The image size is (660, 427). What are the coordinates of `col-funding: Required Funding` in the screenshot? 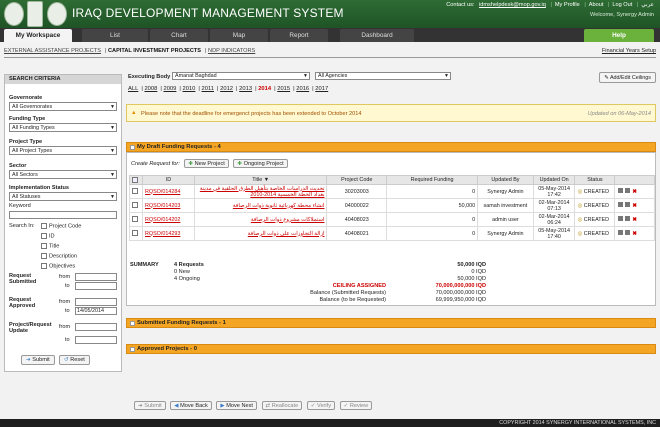 It's located at (432, 180).